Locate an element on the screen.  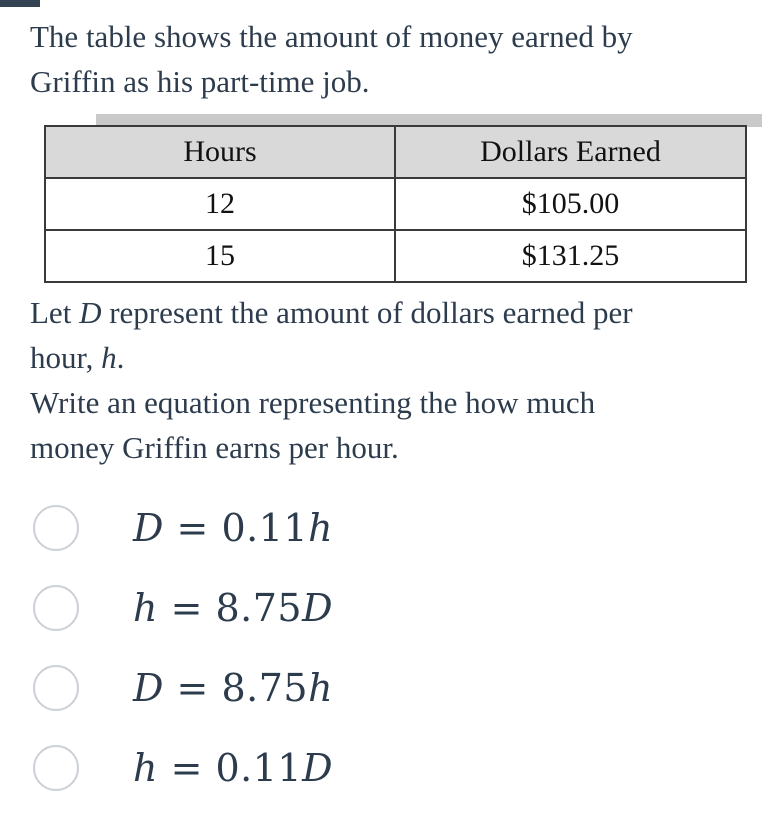
prompt-line-2: money Griffin earns per hour. is located at coordinates (214, 447).